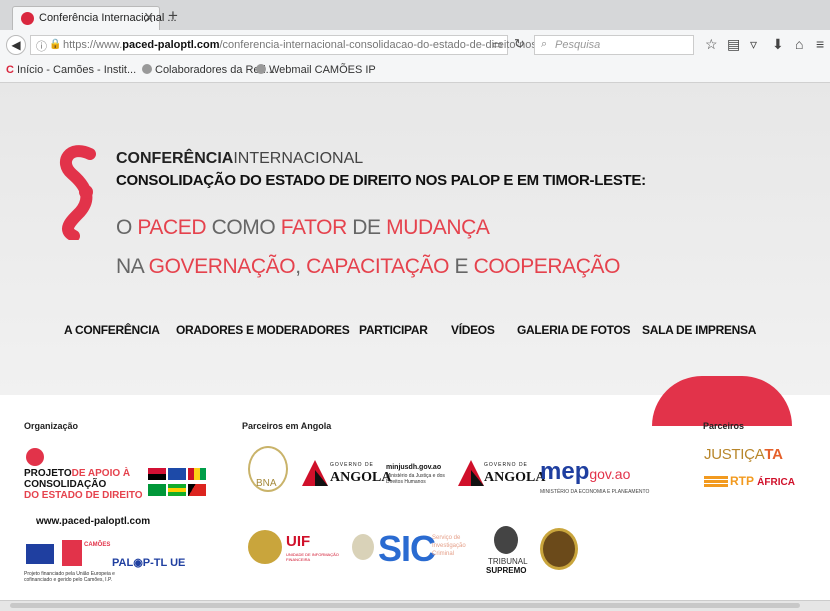 The width and height of the screenshot is (830, 611). Describe the element at coordinates (51, 426) in the screenshot. I see `organizacao-label: Organização` at that location.